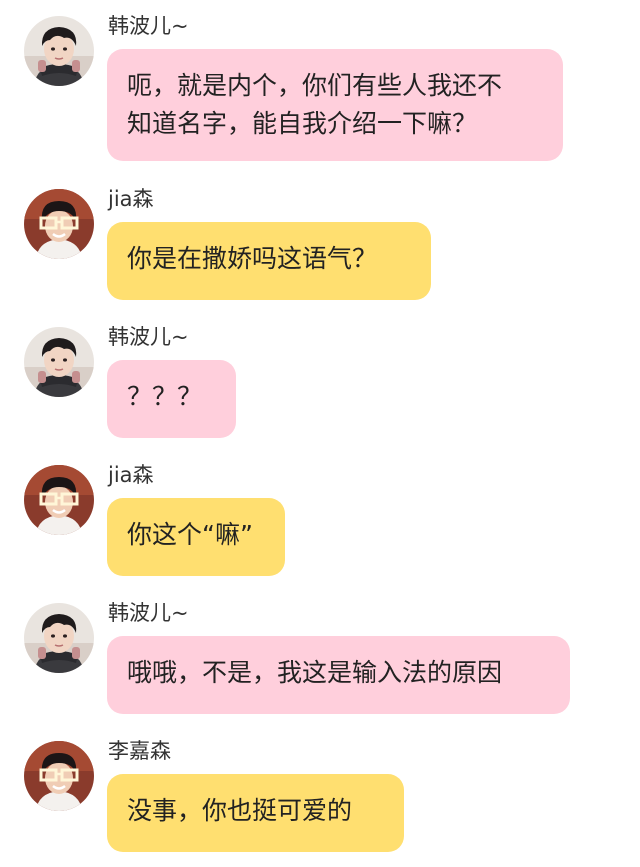  I want to click on message-bubble: 你是在撒娇吗这语气？, so click(269, 261).